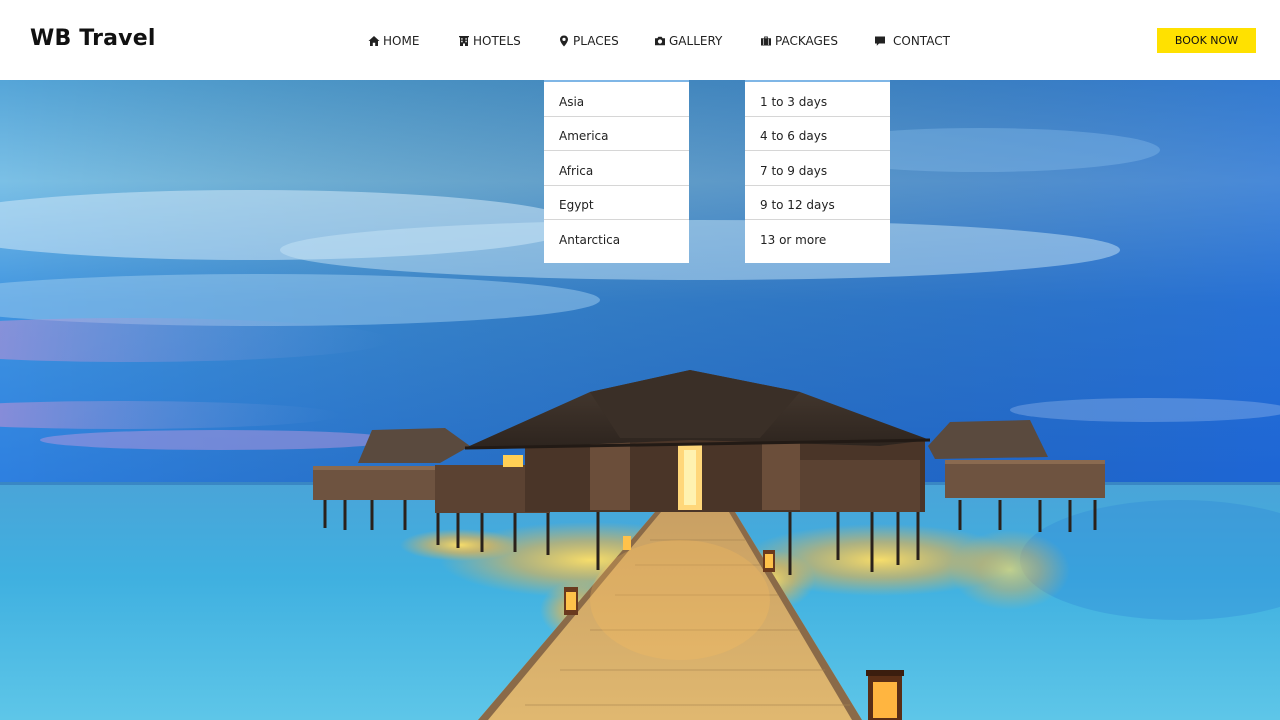 The image size is (1280, 720). I want to click on packages-option: 9 to 12 days, so click(817, 203).